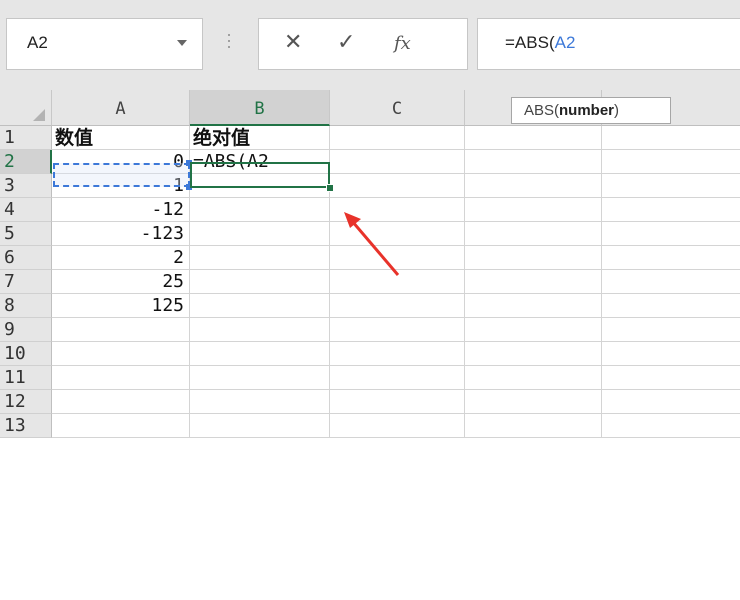  Describe the element at coordinates (397, 138) in the screenshot. I see `cell-c1` at that location.